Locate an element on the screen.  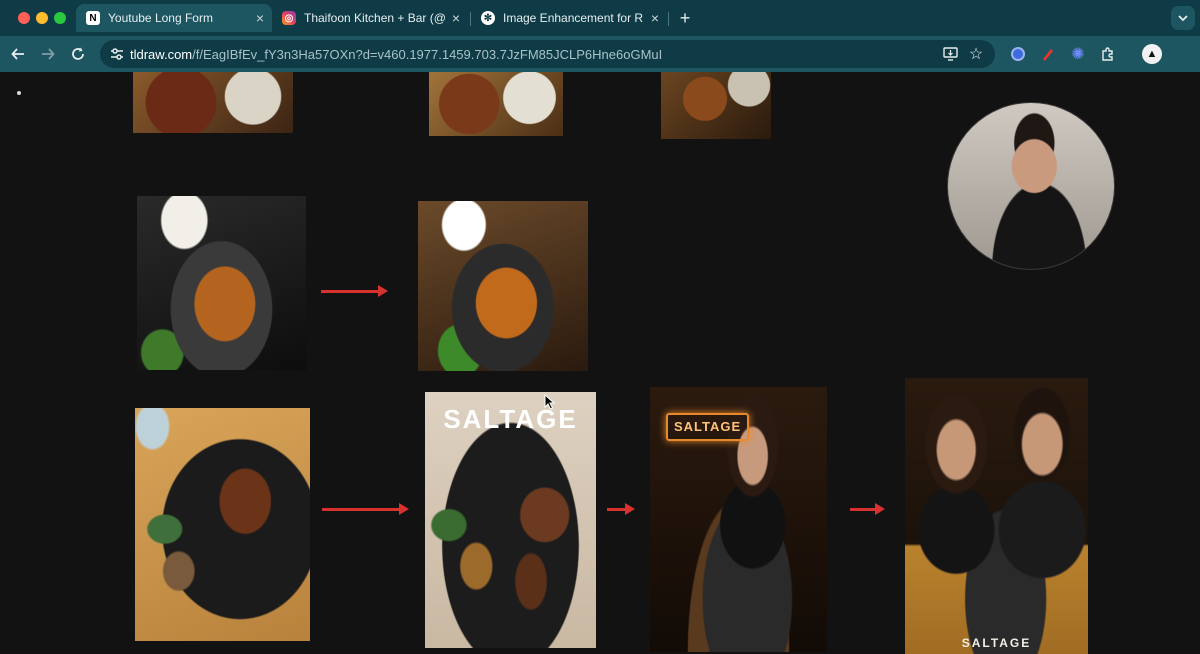
tab-title: Thaifoon Kitchen + Bar (@tha is located at coordinates (375, 18).